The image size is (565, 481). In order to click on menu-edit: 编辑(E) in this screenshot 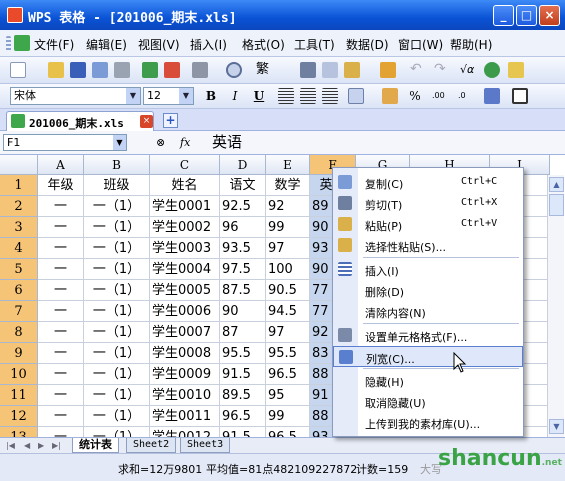, I will do `click(106, 44)`.